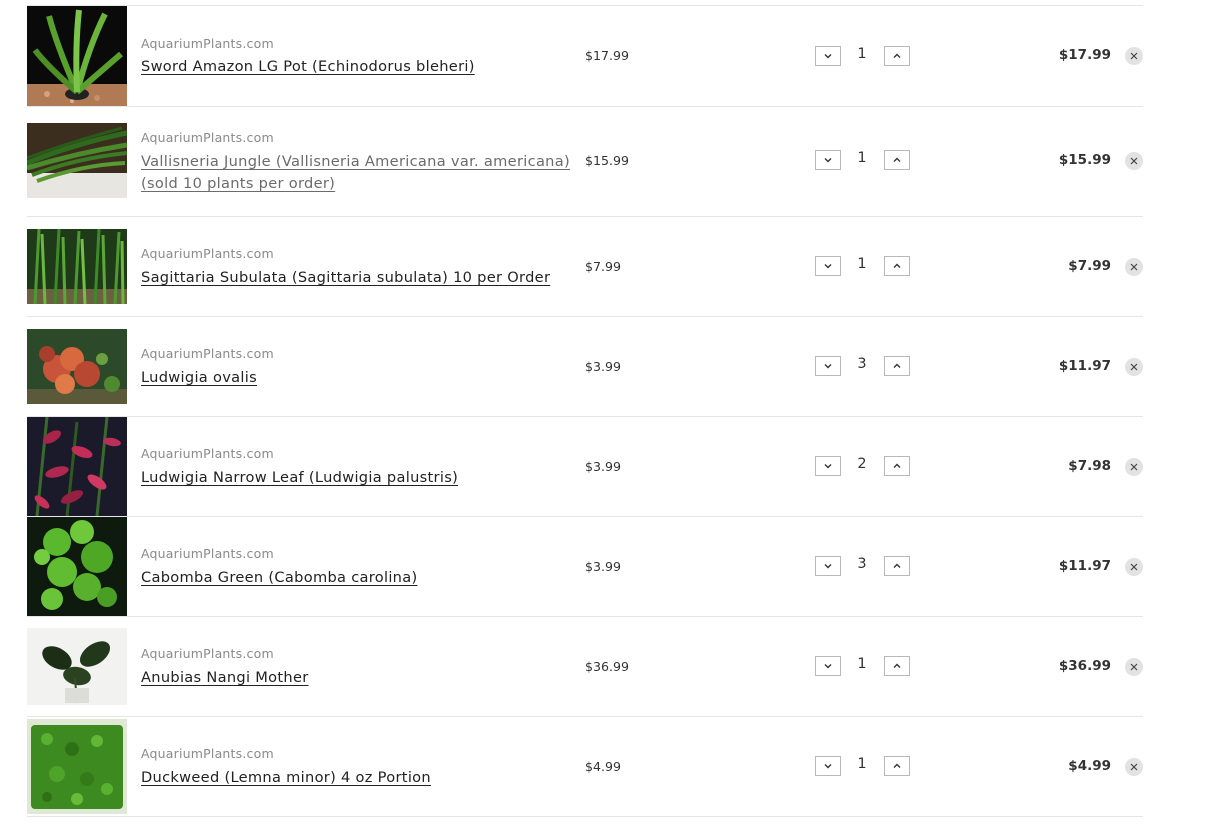 The image size is (1219, 826). Describe the element at coordinates (603, 766) in the screenshot. I see `unit-price: $4.99` at that location.